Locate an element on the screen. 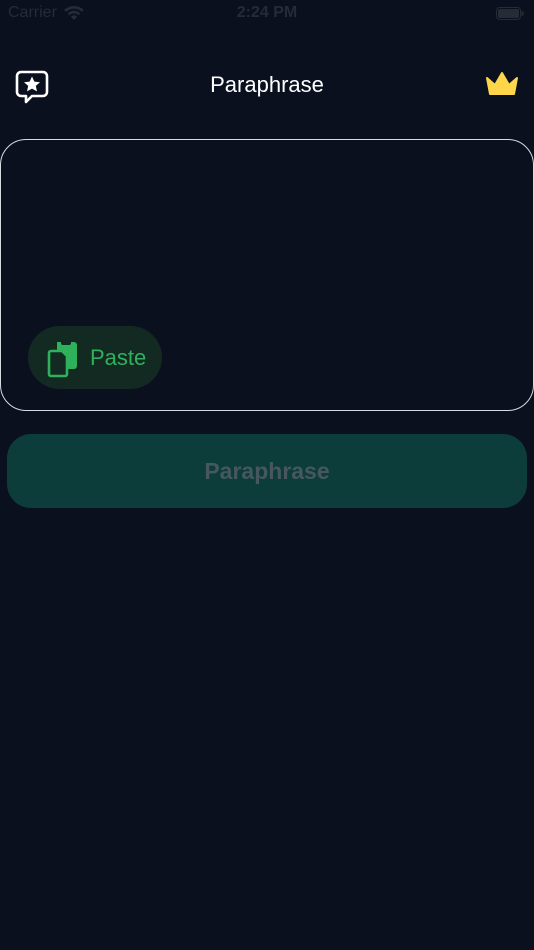  premium-button is located at coordinates (502, 84).